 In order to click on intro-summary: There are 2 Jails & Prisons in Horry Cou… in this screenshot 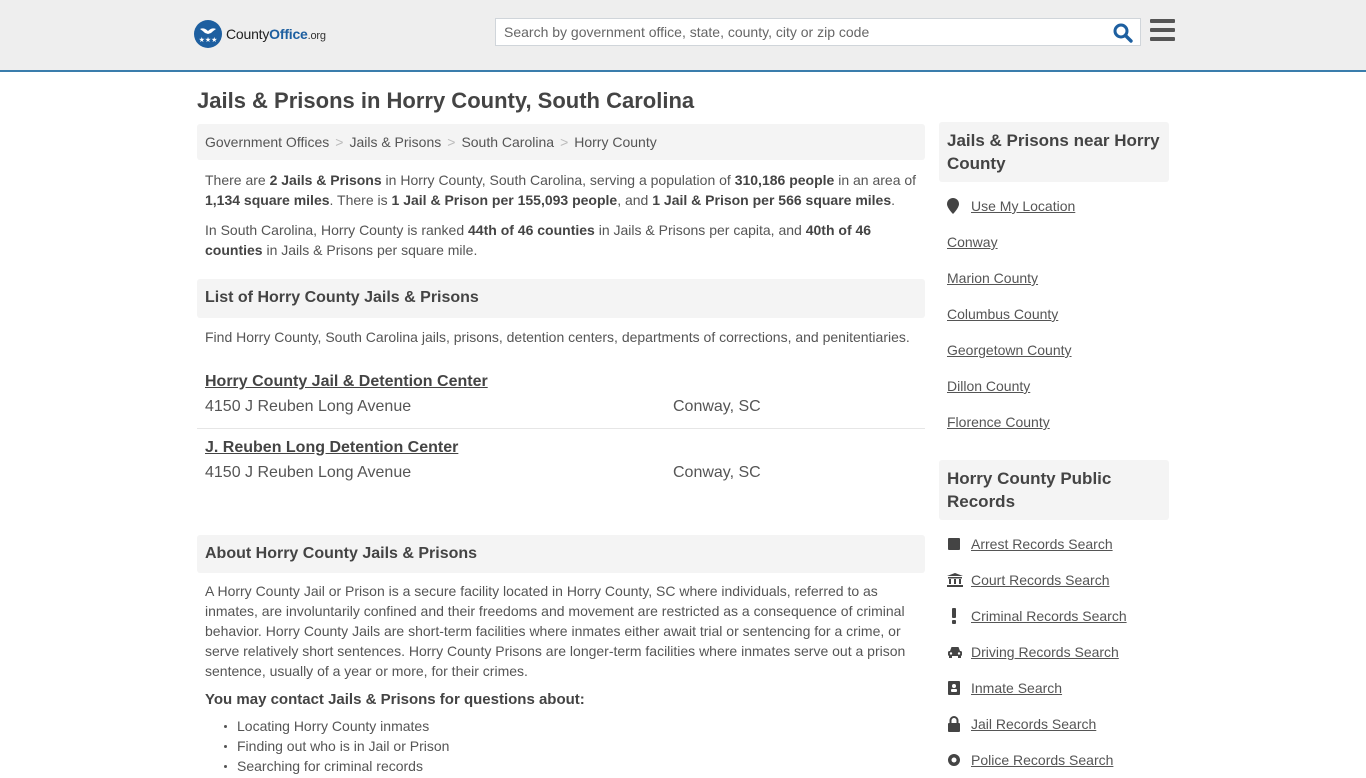, I will do `click(561, 190)`.